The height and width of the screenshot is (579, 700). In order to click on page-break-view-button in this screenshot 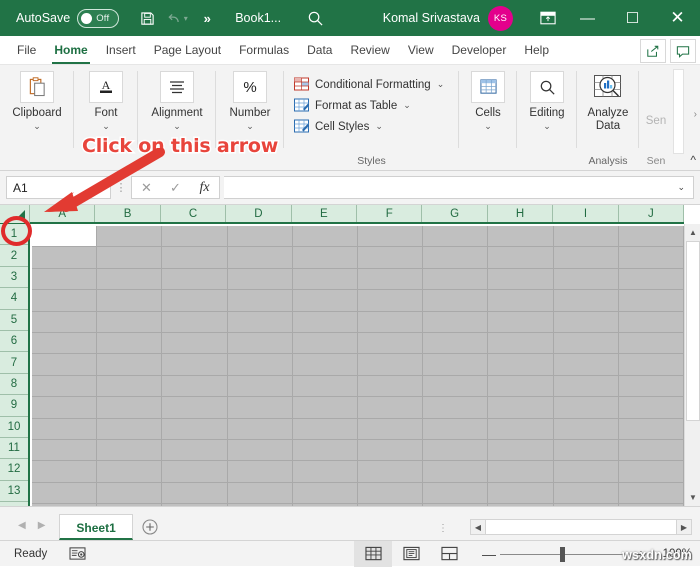, I will do `click(449, 554)`.